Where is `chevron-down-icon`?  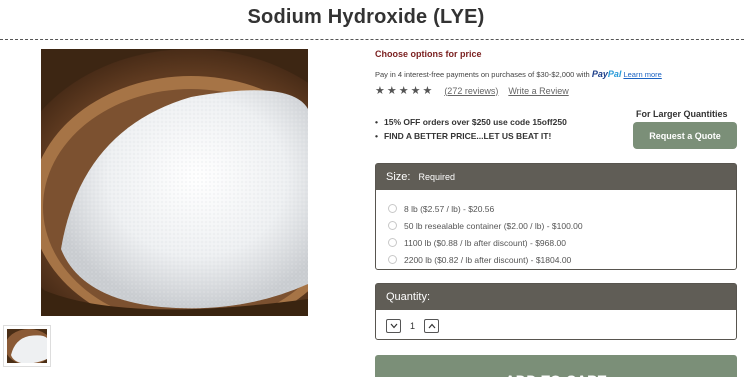 chevron-down-icon is located at coordinates (393, 326).